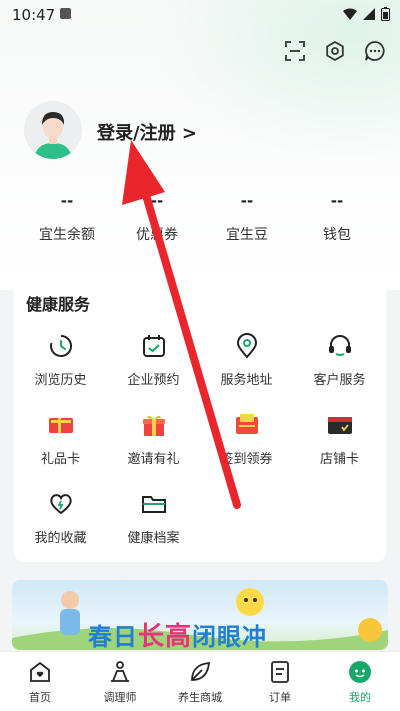 This screenshot has height=711, width=400. What do you see at coordinates (369, 14) in the screenshot?
I see `signal-icon` at bounding box center [369, 14].